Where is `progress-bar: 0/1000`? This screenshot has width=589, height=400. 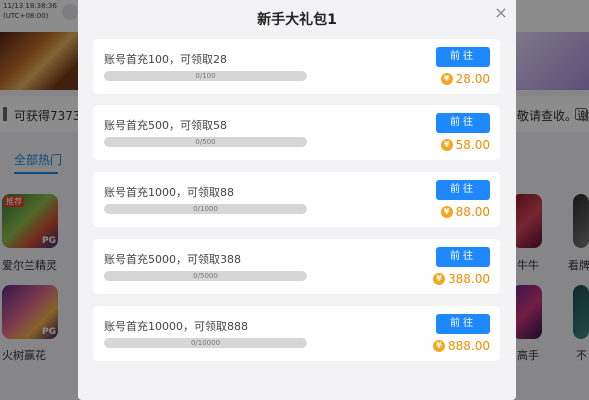
progress-bar: 0/1000 is located at coordinates (205, 209).